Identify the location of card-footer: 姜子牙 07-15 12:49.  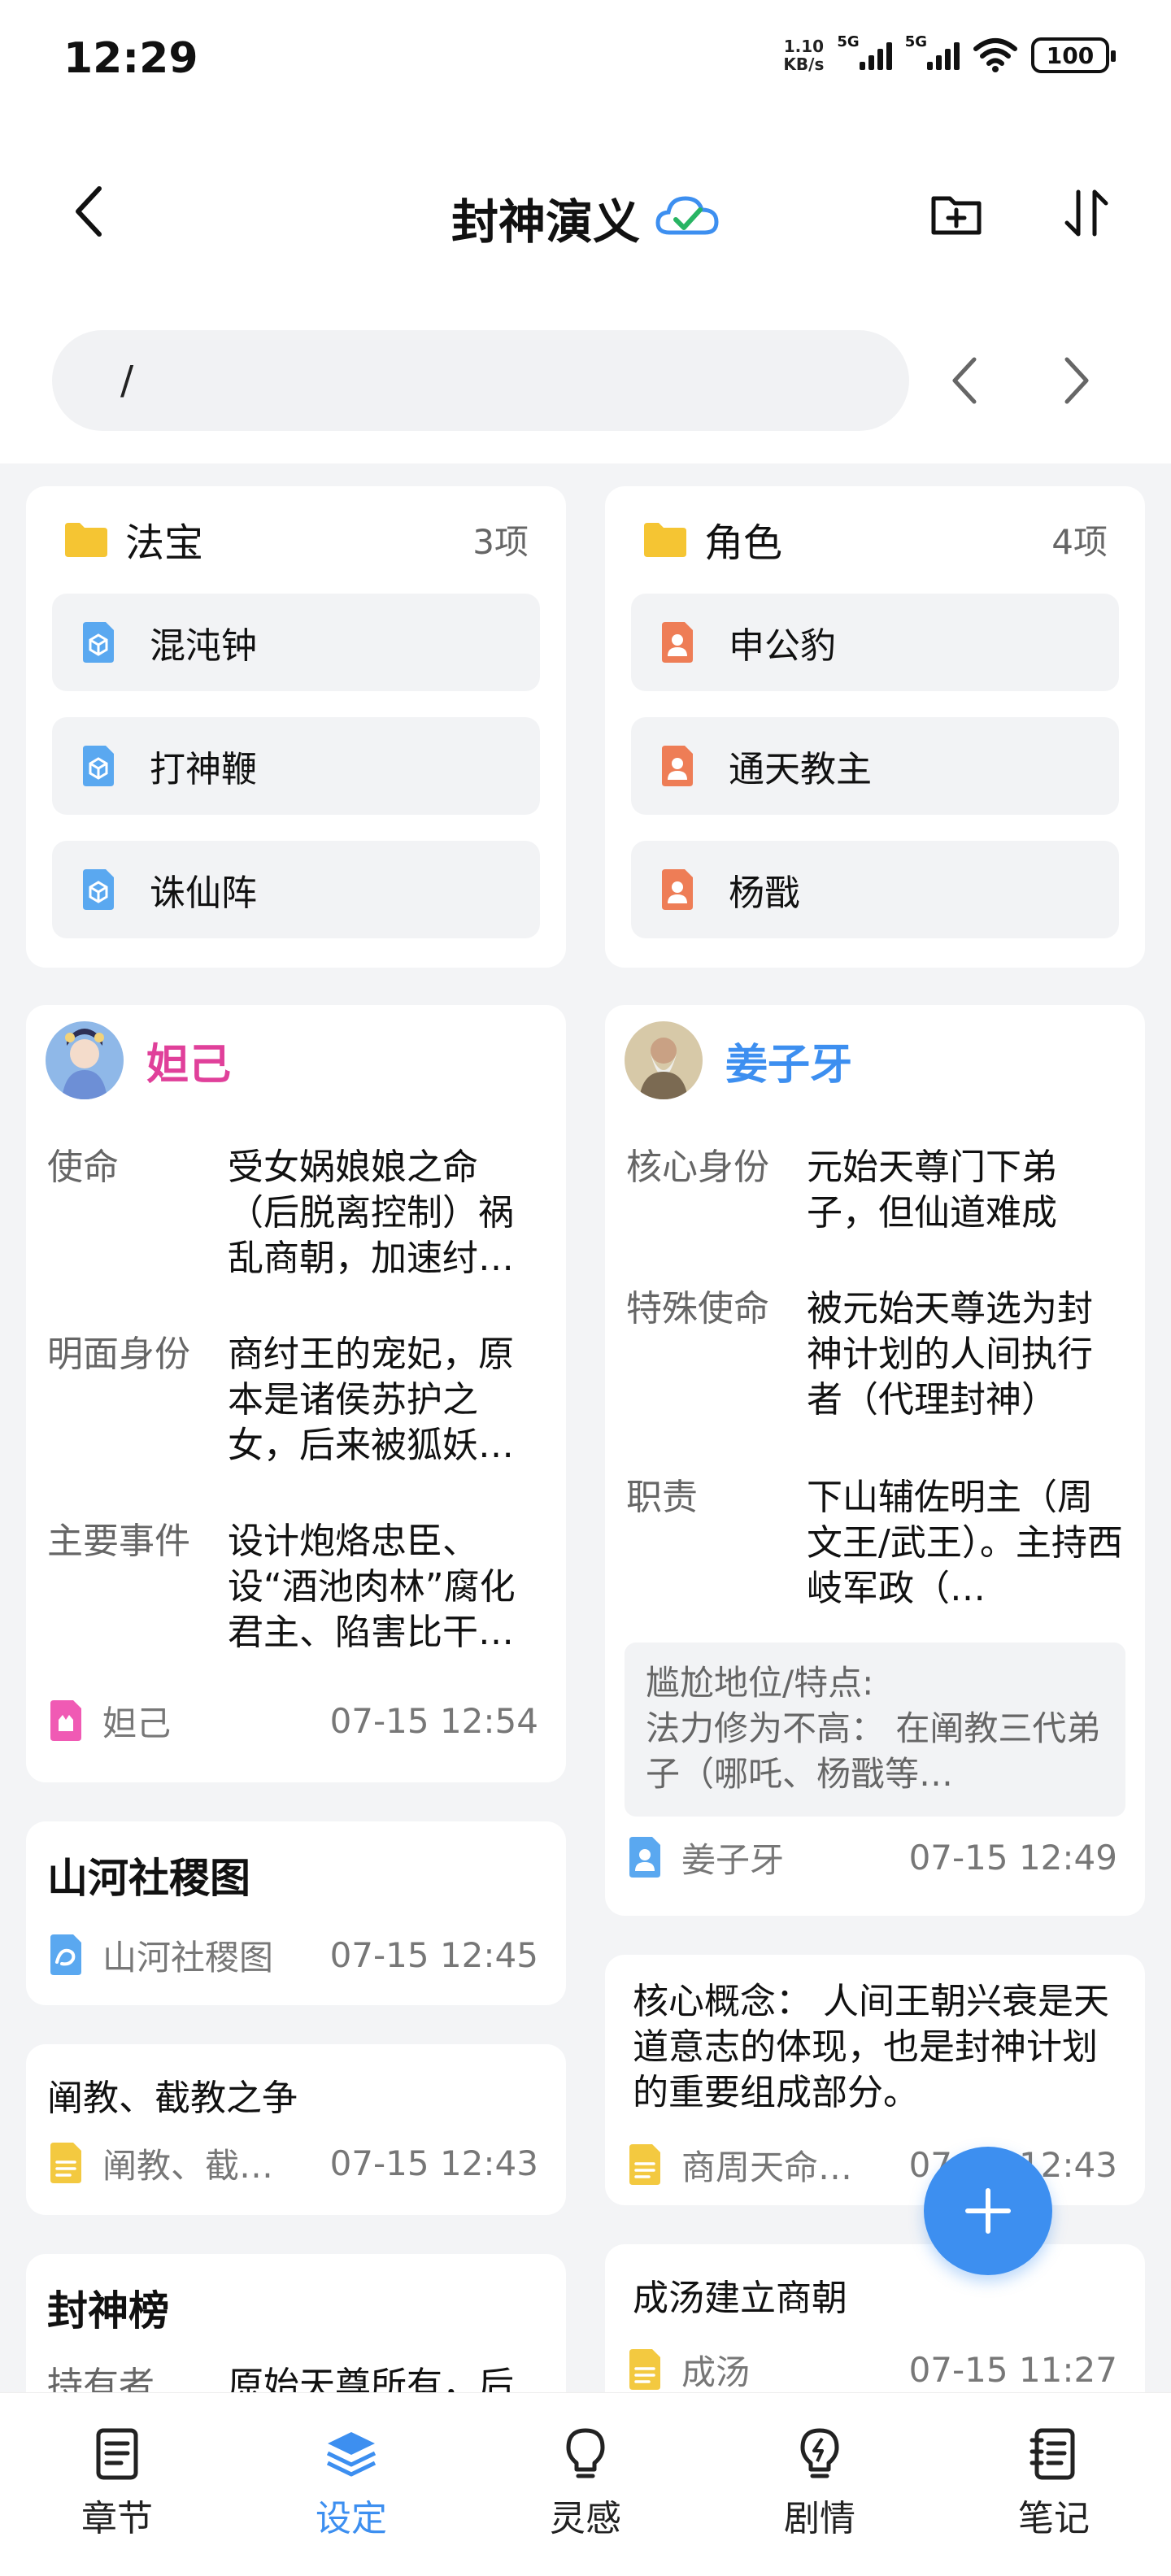
(872, 1857).